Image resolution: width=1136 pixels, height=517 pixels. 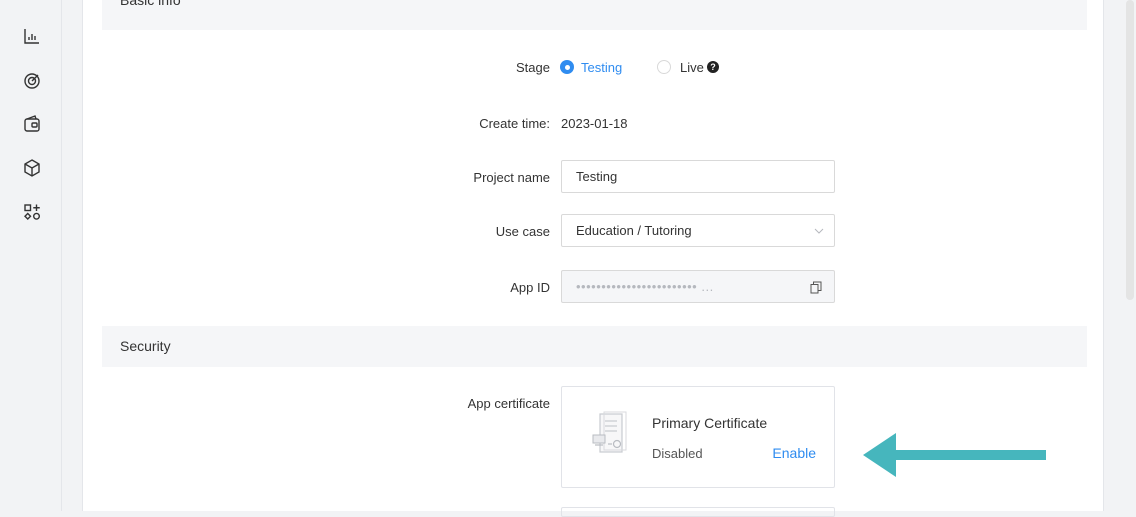 What do you see at coordinates (511, 177) in the screenshot?
I see `project-name-label: Project name` at bounding box center [511, 177].